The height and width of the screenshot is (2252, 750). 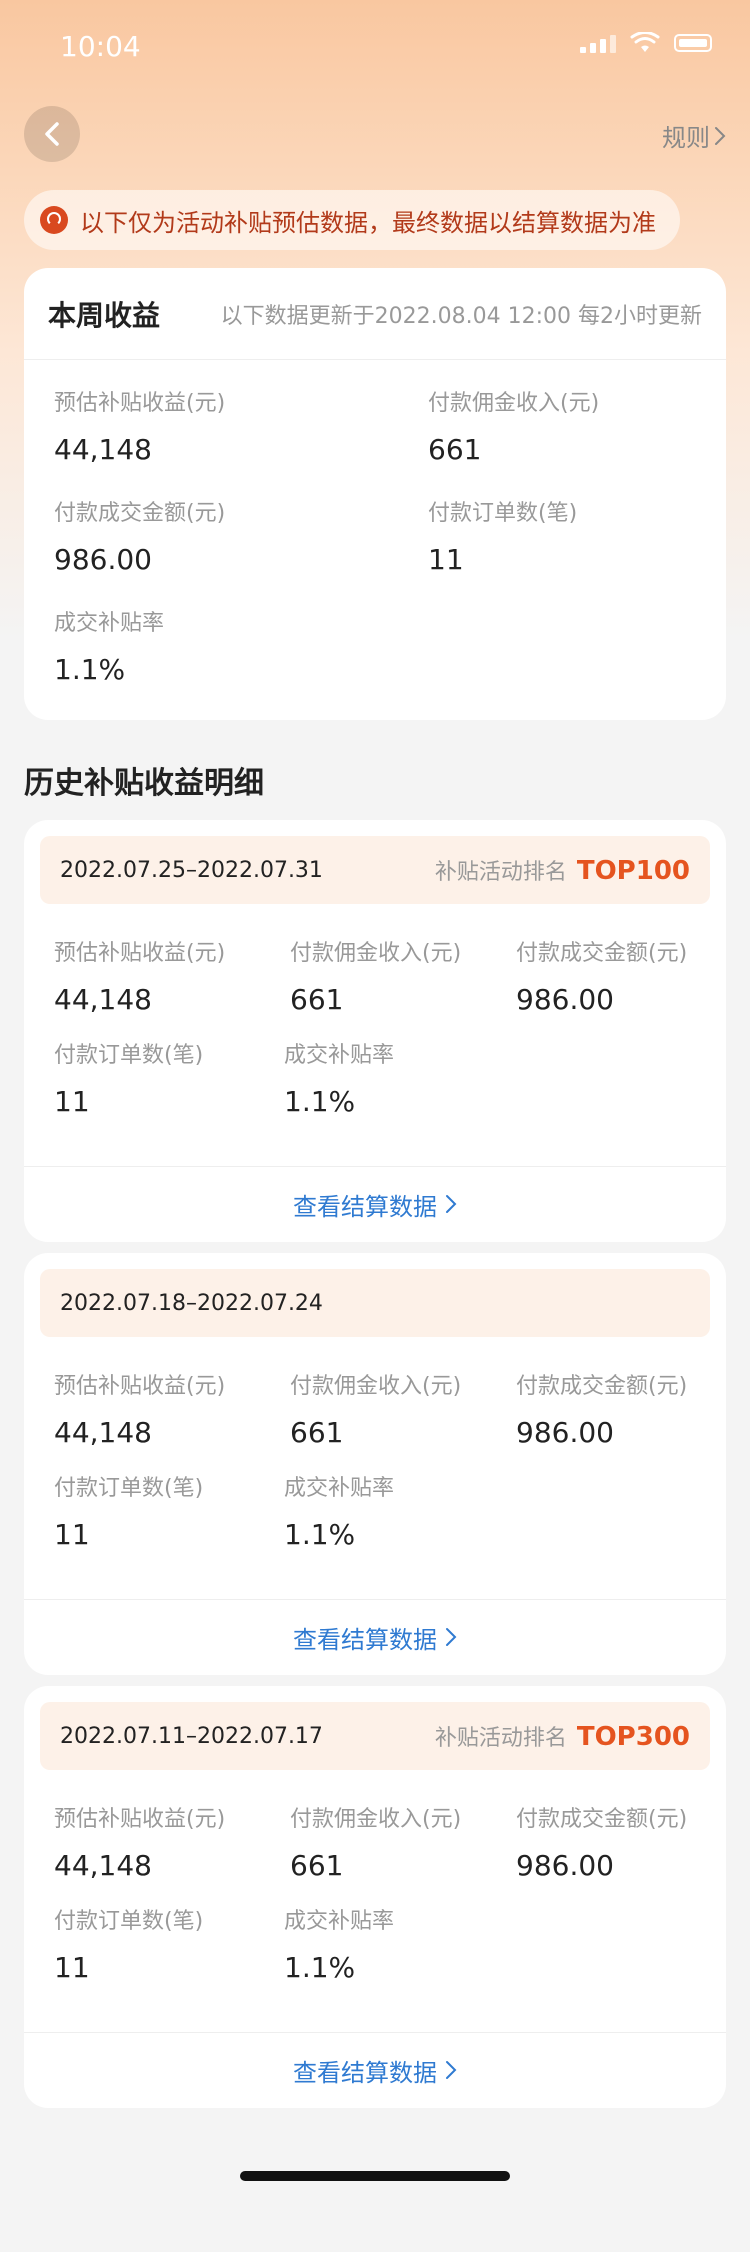 I want to click on status-icons, so click(x=646, y=43).